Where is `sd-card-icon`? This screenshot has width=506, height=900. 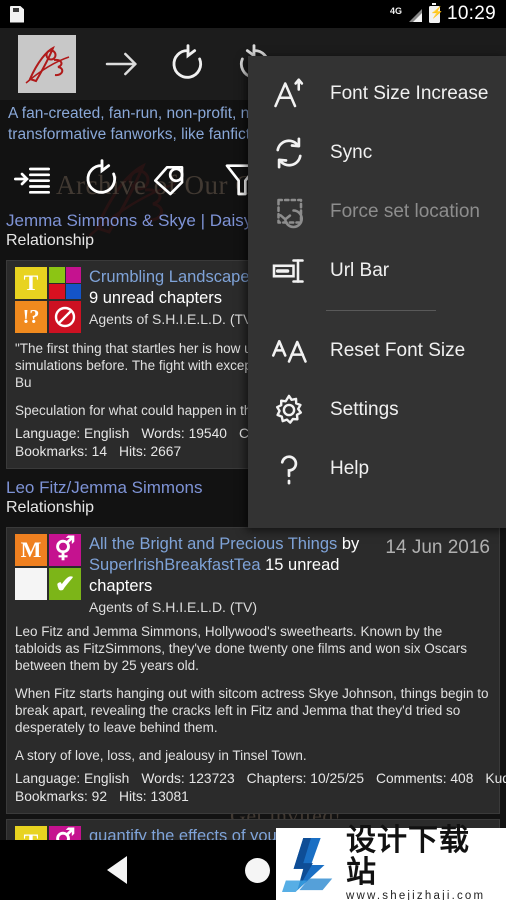 sd-card-icon is located at coordinates (17, 14).